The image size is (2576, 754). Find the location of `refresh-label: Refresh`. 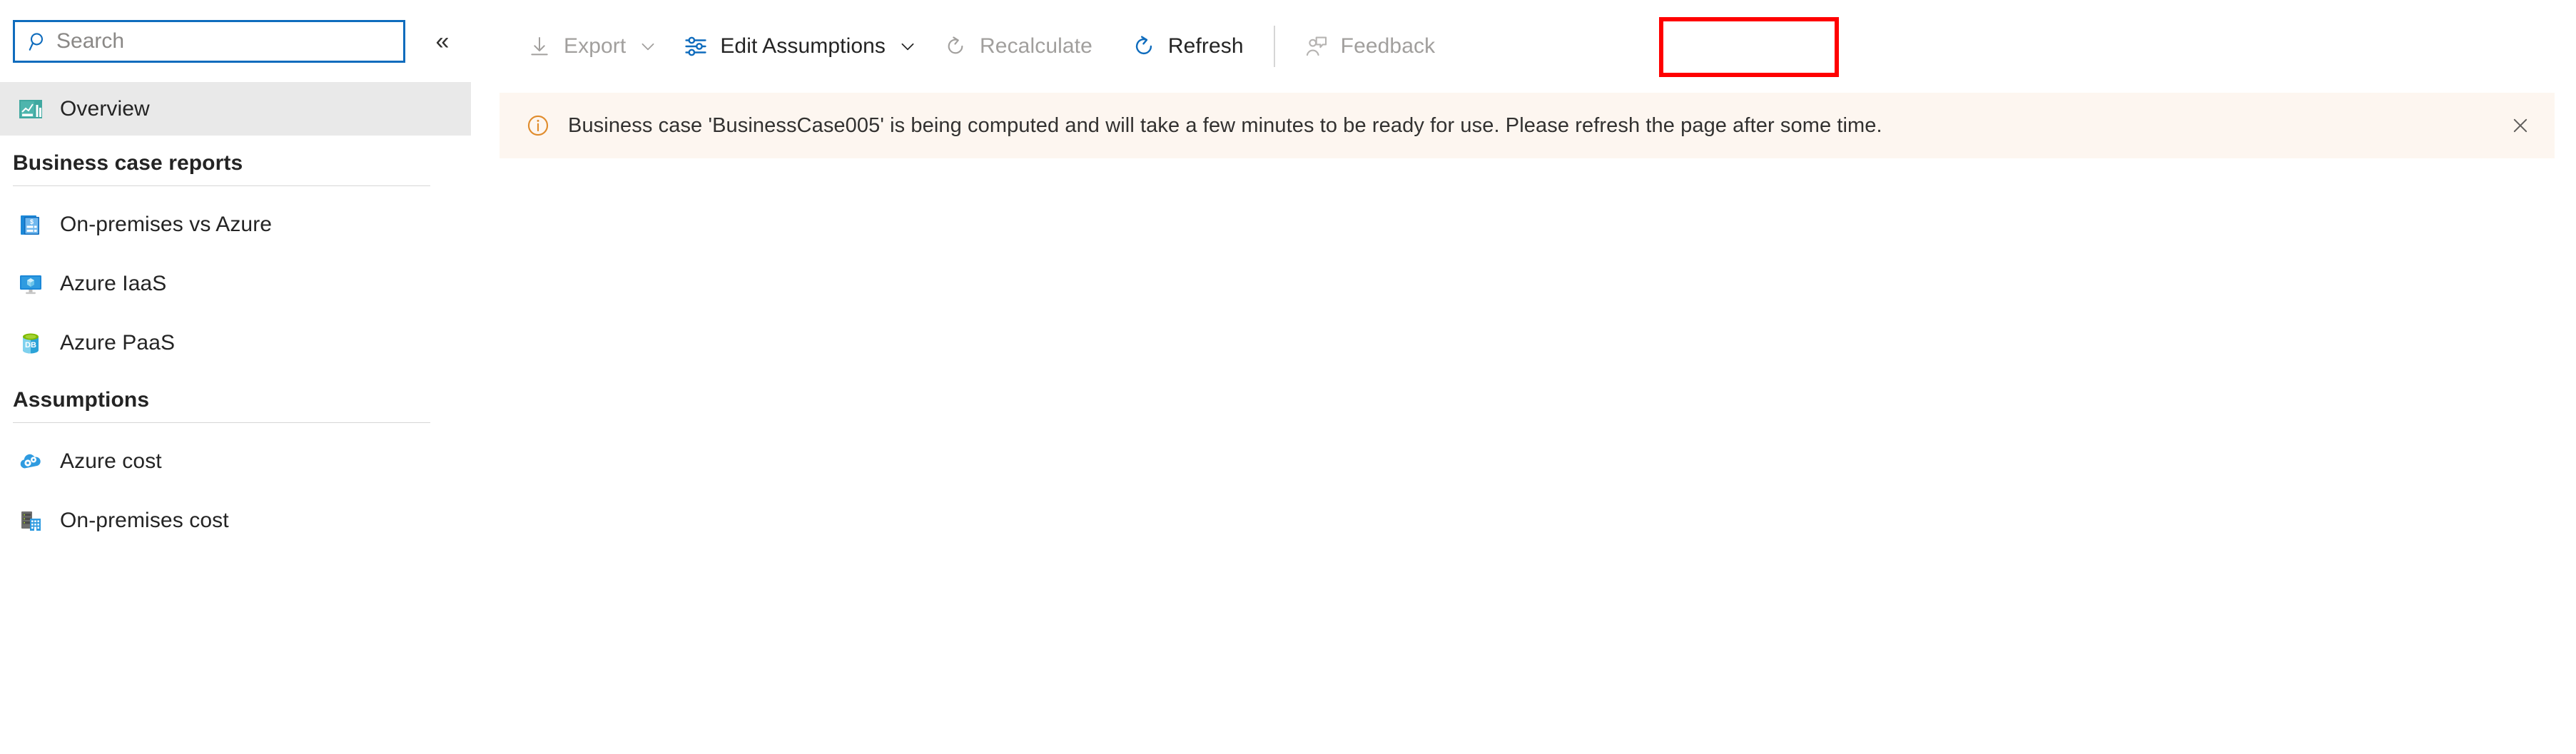

refresh-label: Refresh is located at coordinates (1205, 46).